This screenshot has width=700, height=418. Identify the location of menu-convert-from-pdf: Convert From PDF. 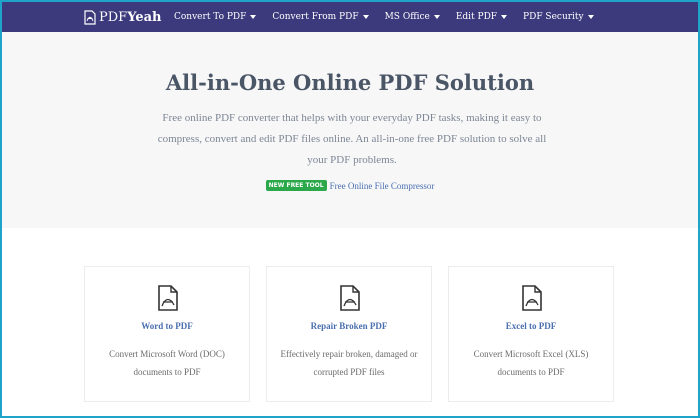
(320, 17).